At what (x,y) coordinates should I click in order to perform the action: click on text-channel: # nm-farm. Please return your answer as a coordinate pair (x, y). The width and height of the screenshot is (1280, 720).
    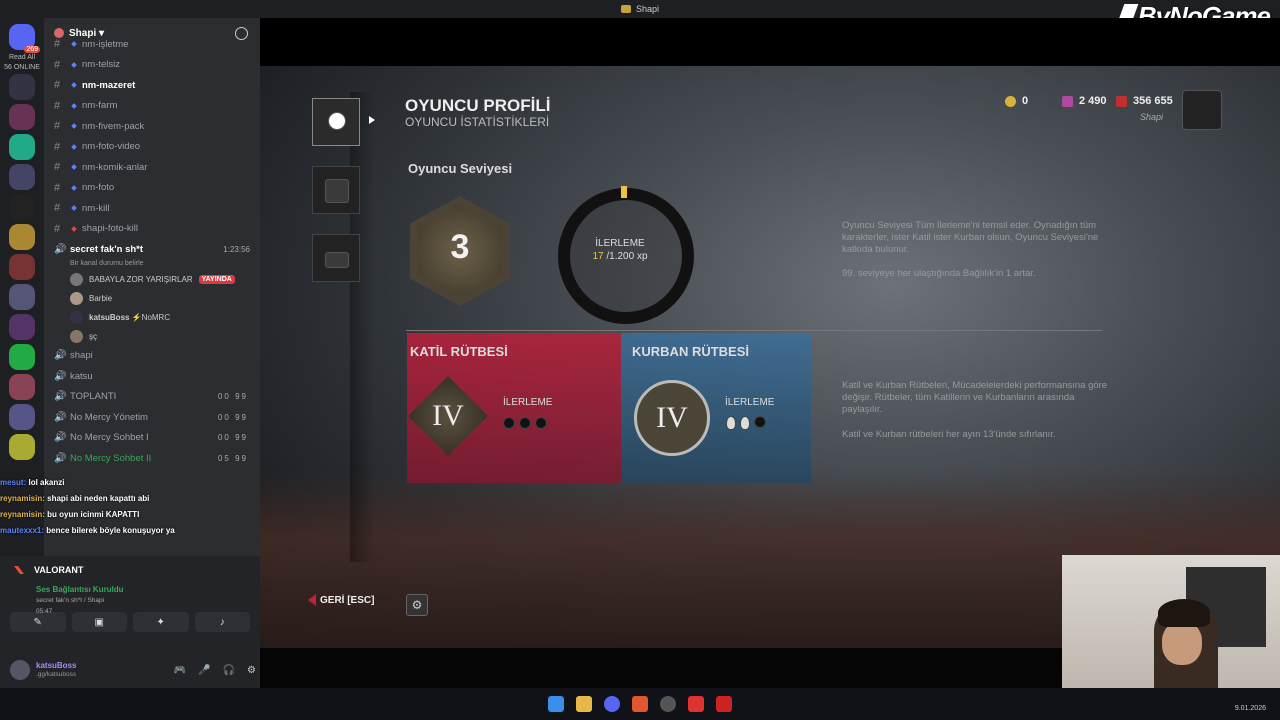
    Looking at the image, I should click on (152, 106).